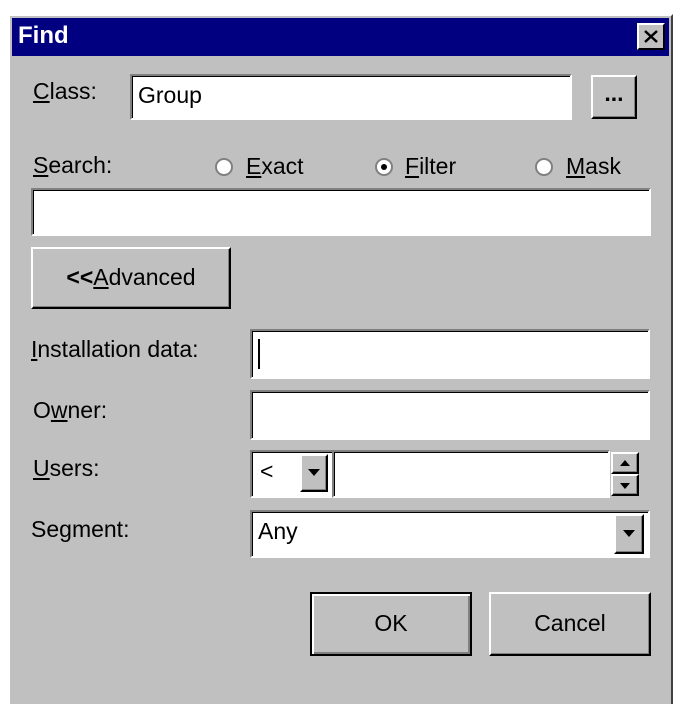 The image size is (683, 704). Describe the element at coordinates (340, 37) in the screenshot. I see `title-bar: Find` at that location.